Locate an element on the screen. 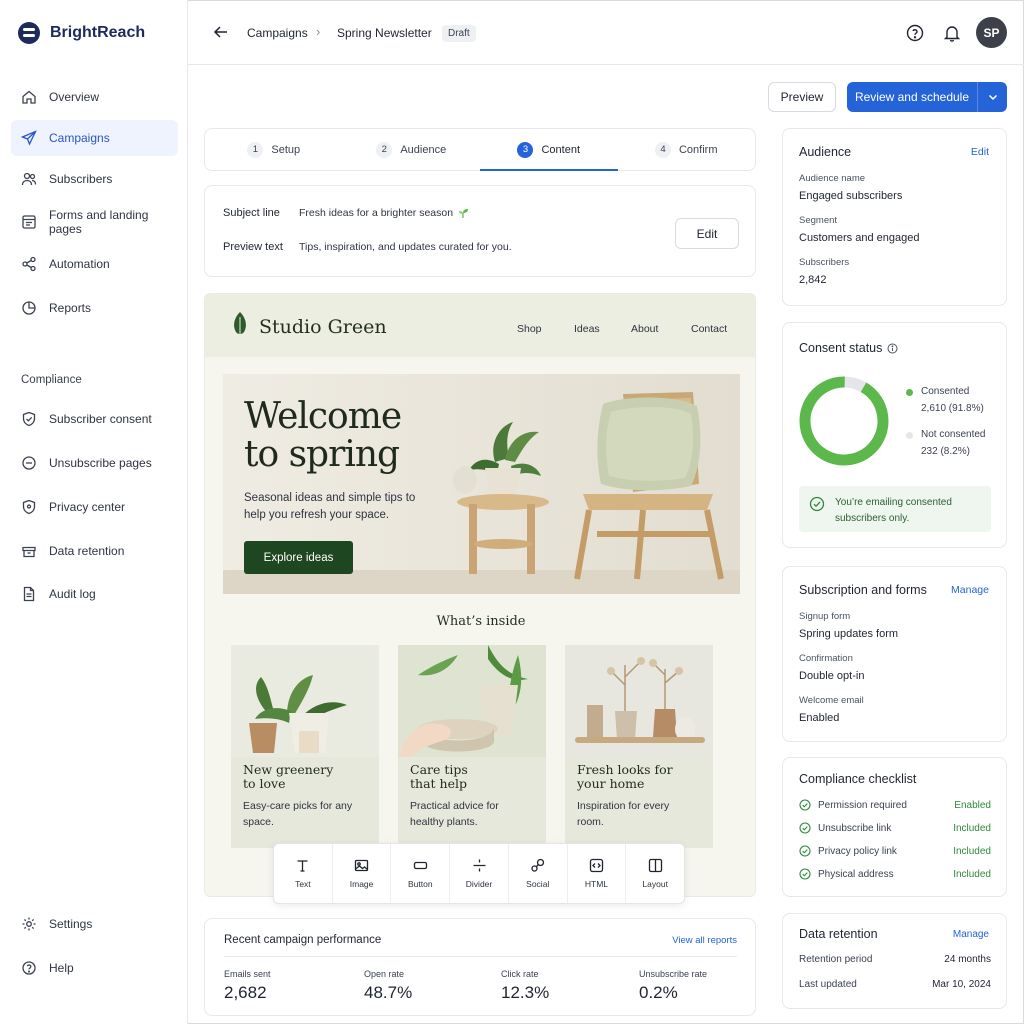 This screenshot has height=1024, width=1024. legend-not-consented-dot is located at coordinates (909, 435).